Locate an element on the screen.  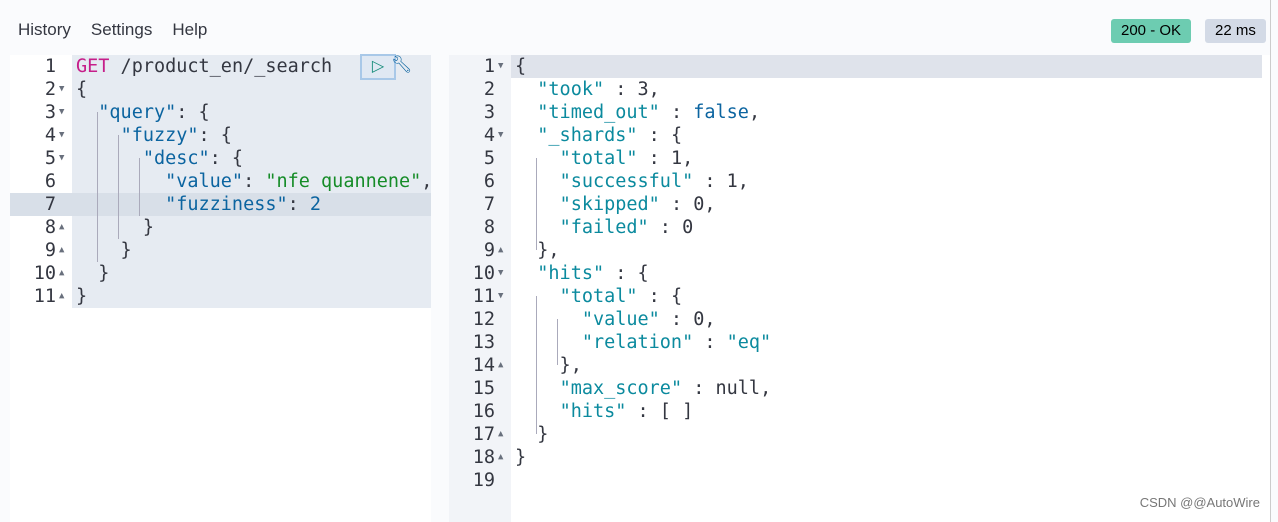
code-text: "fuzziness": 2 is located at coordinates (198, 204).